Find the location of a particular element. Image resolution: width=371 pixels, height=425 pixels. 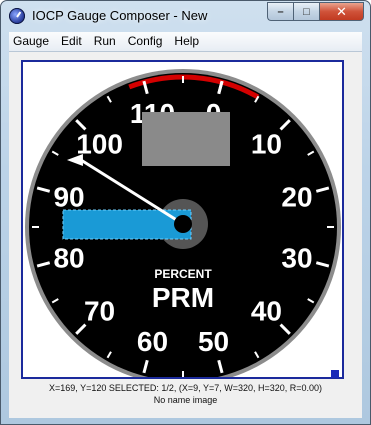

needle-selection-box is located at coordinates (127, 224).